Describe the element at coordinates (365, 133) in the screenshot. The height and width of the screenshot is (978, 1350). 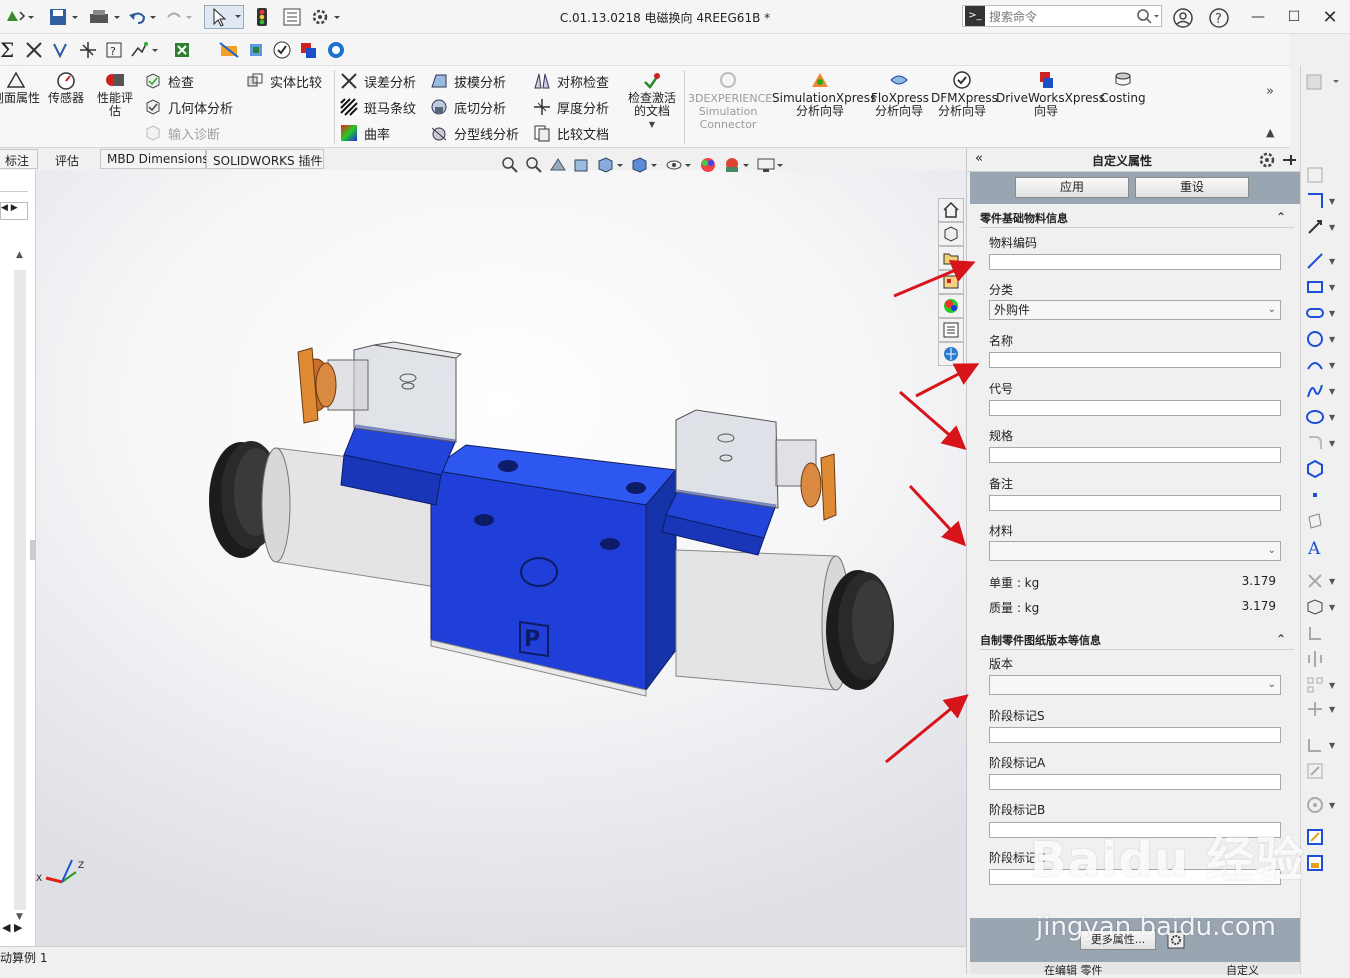
I see `curvature-button: 曲率` at that location.